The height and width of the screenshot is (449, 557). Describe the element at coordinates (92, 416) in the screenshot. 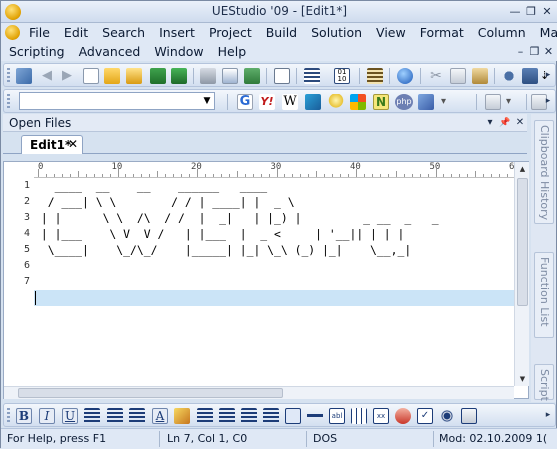

I see `indent-icon` at that location.